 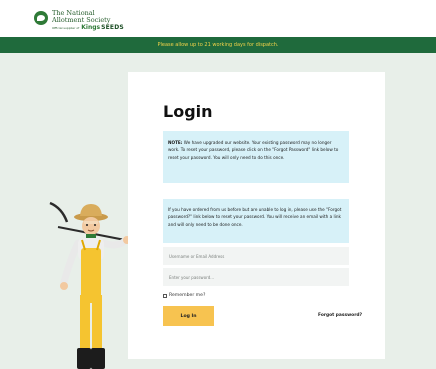 I want to click on logo-seeds-text: SEEDS, so click(x=112, y=27).